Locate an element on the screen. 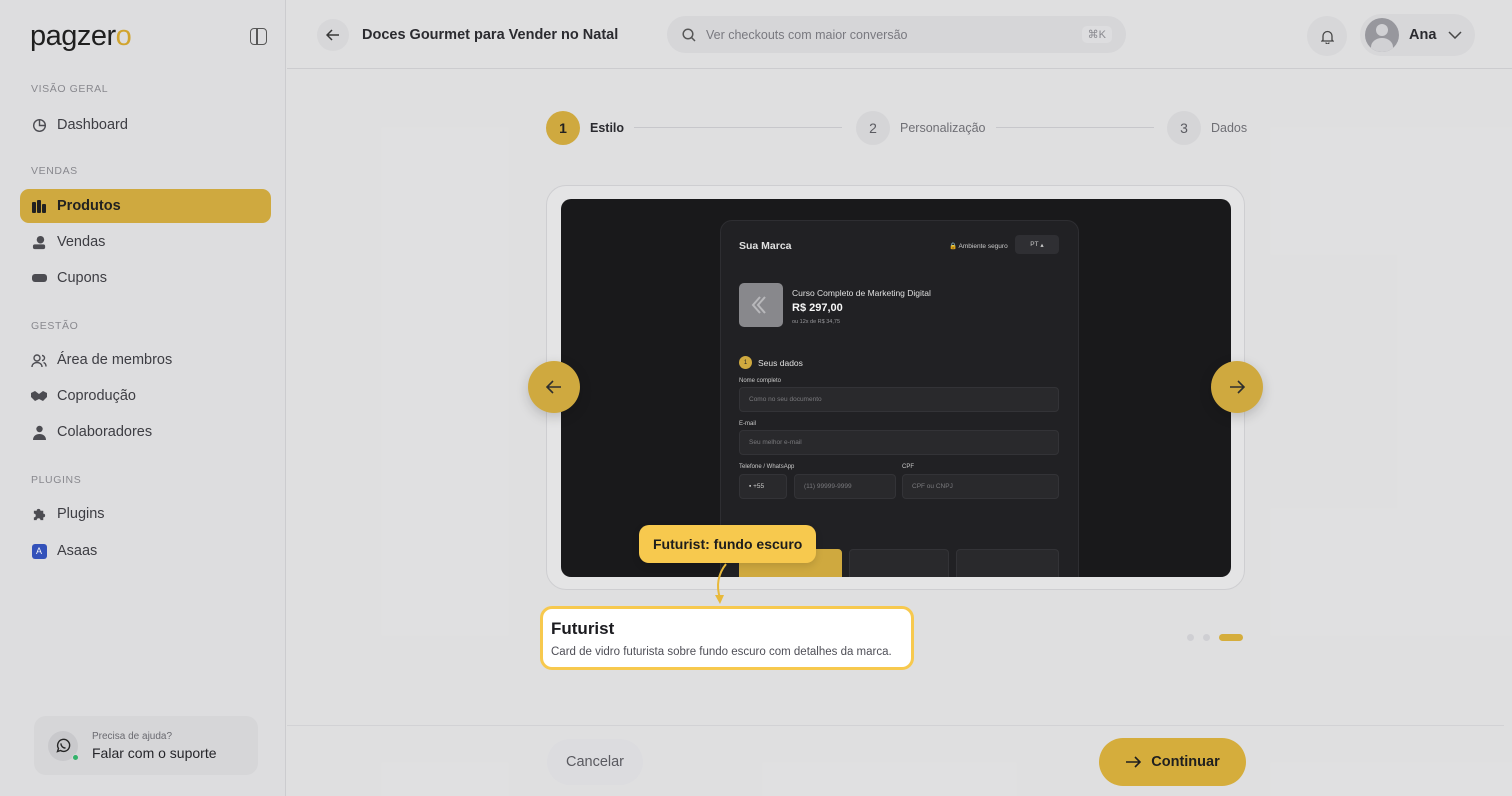 This screenshot has width=1512, height=796. phone-label: Telefone / WhatsApp is located at coordinates (767, 467).